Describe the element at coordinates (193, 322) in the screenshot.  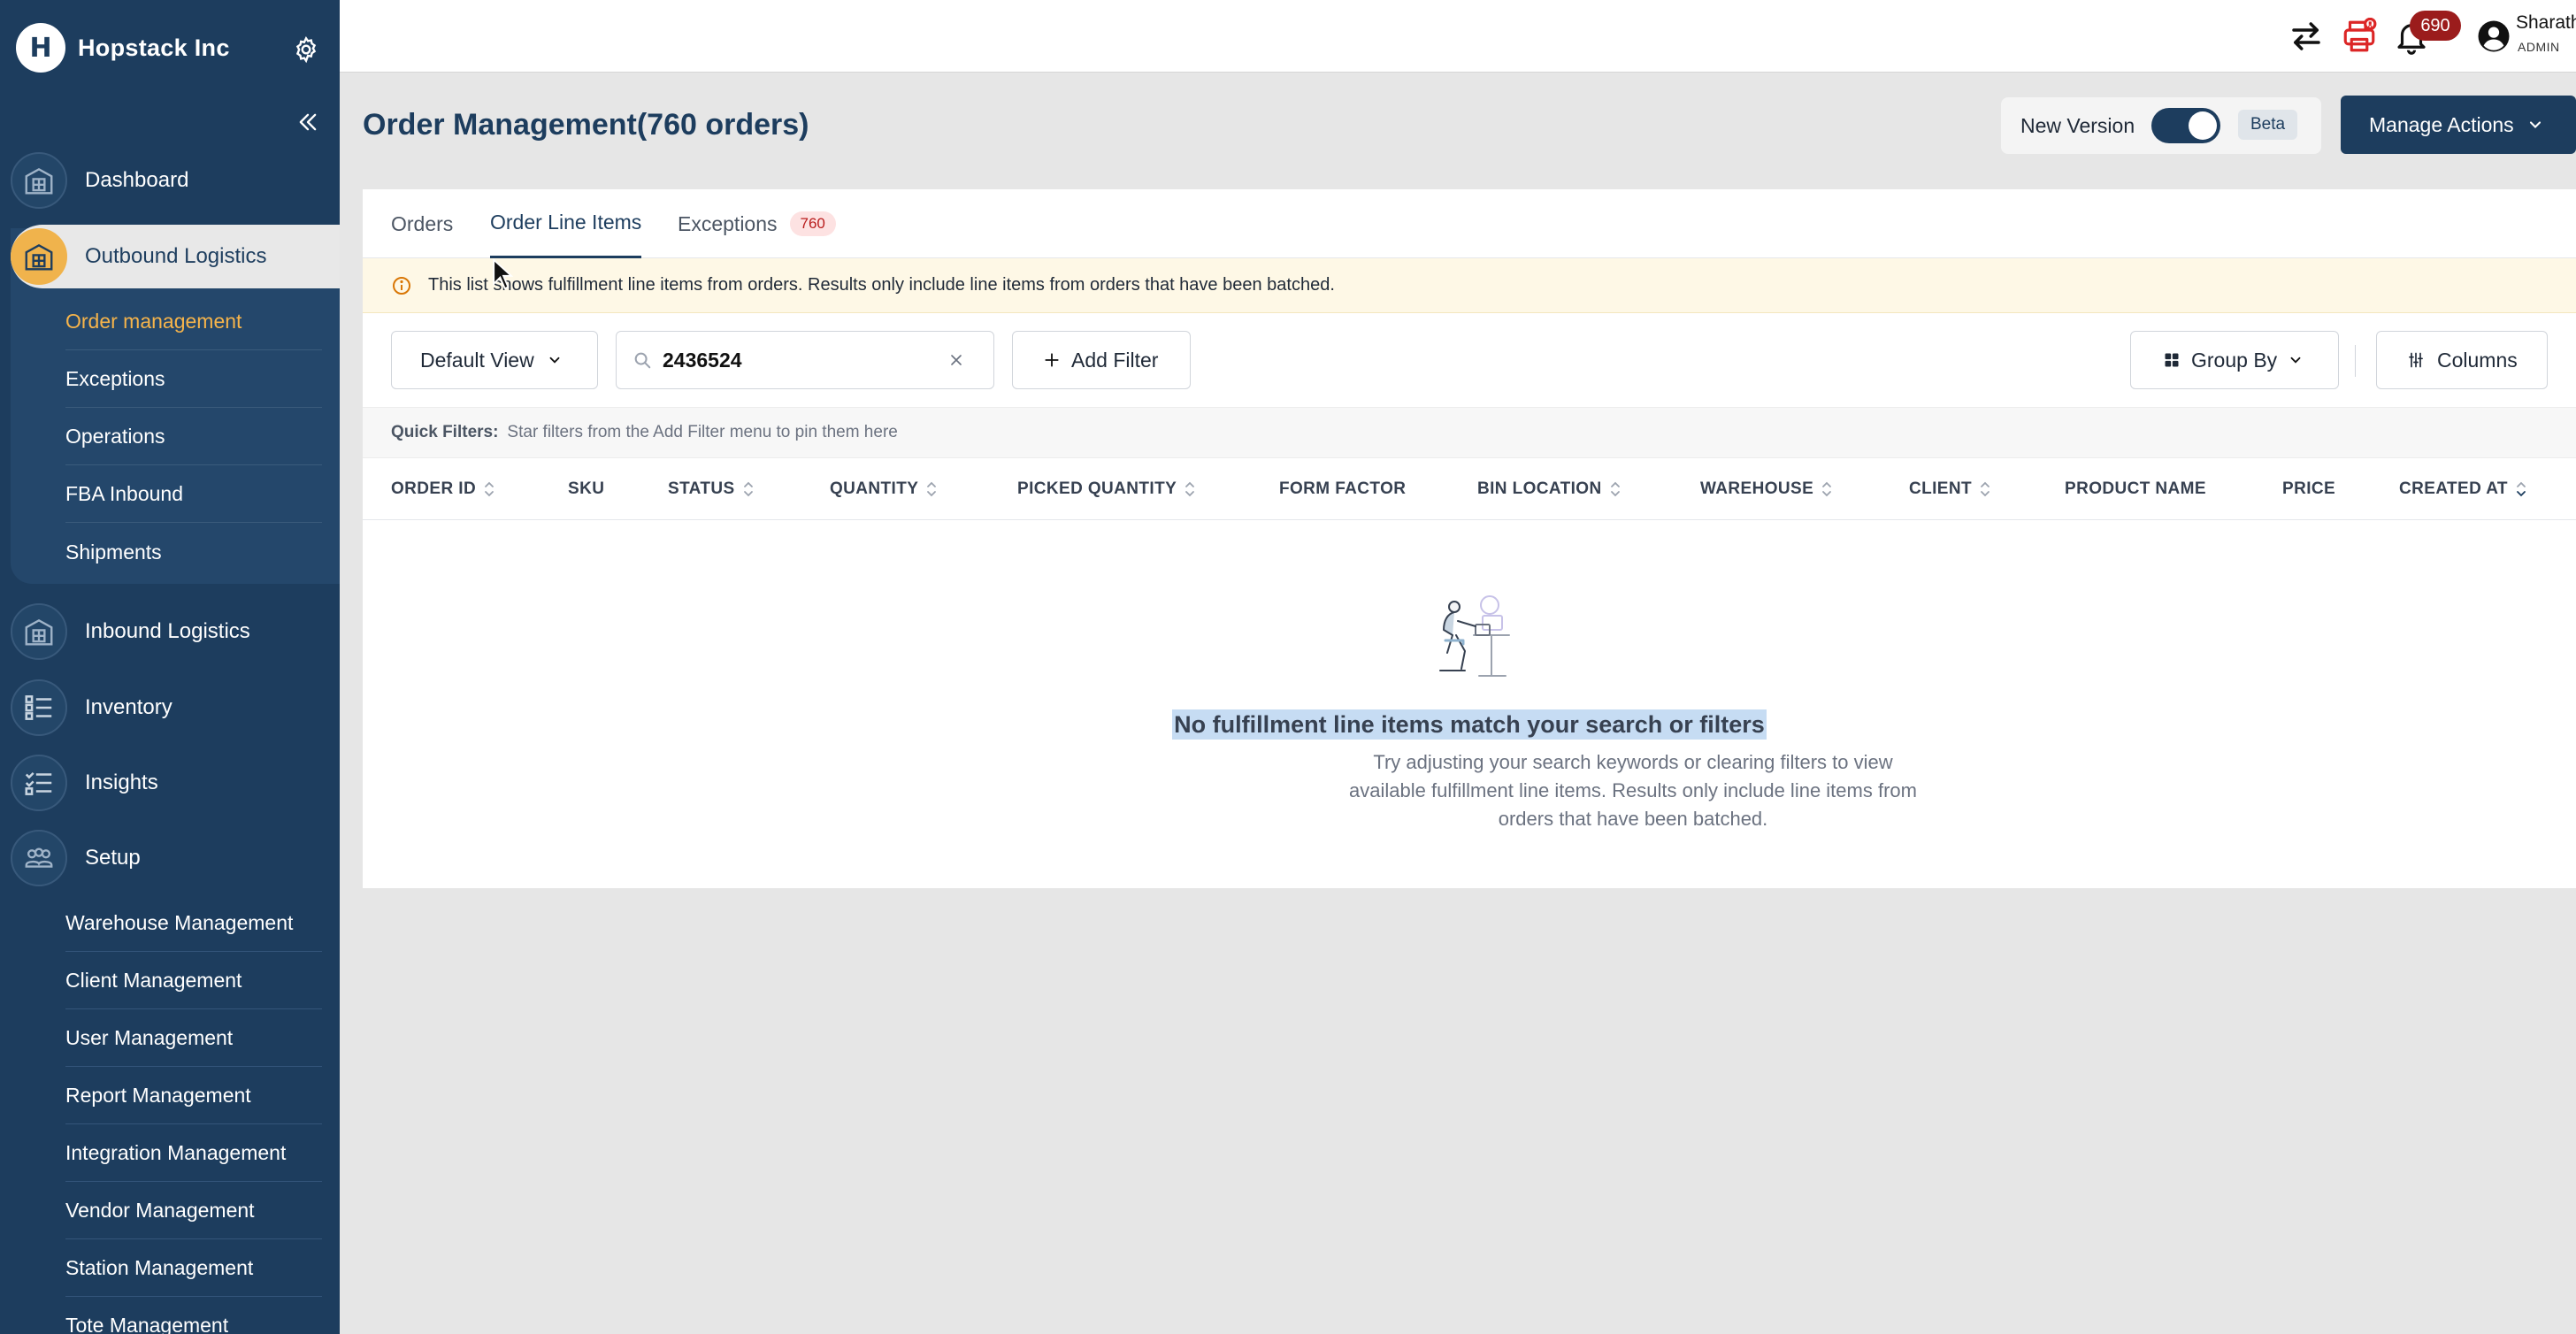
I see `sidebar-item-order-management: Order management` at that location.